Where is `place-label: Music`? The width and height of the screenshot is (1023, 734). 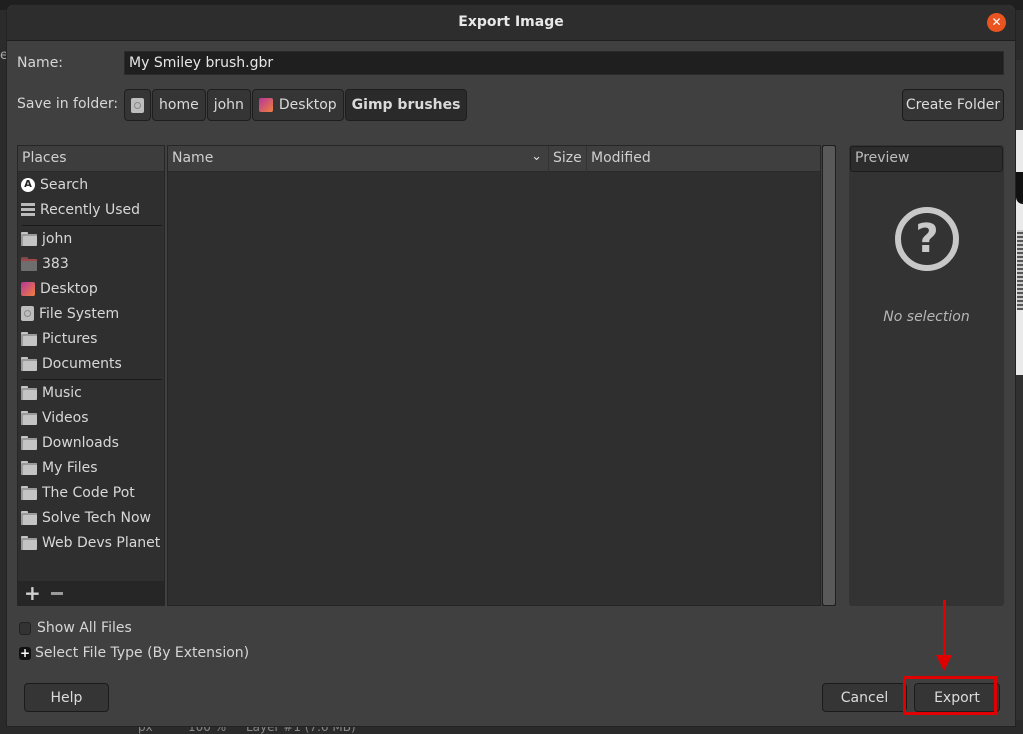
place-label: Music is located at coordinates (62, 392).